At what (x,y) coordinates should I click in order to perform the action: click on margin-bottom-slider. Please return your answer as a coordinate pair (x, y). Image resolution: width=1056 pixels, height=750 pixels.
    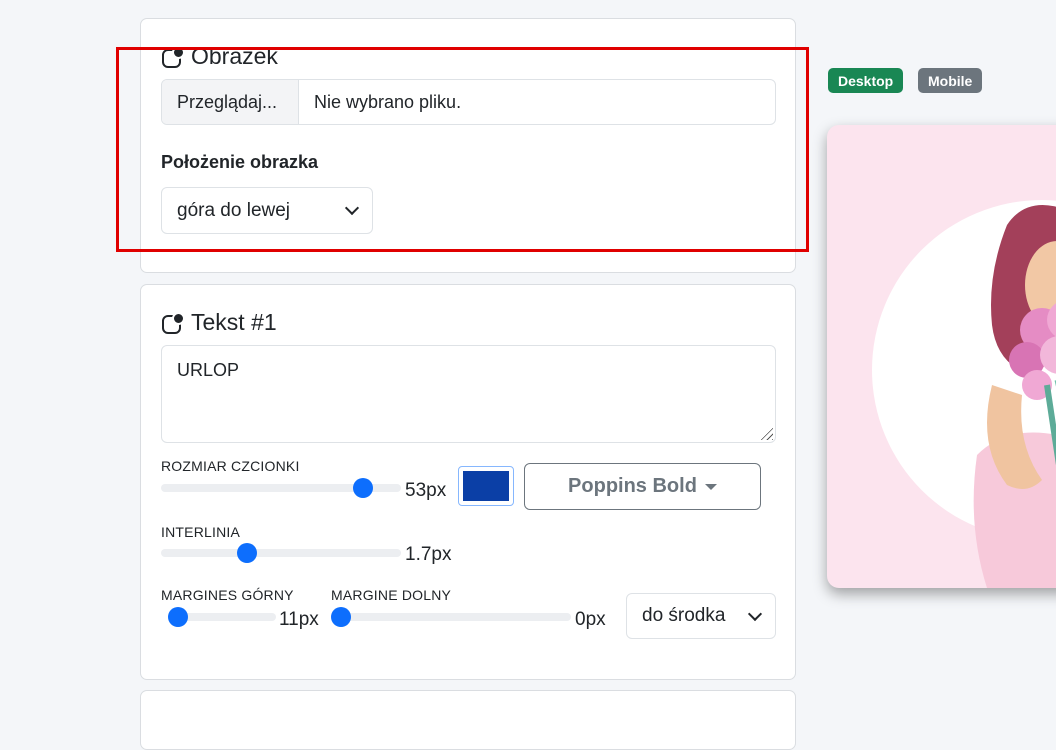
    Looking at the image, I should click on (451, 617).